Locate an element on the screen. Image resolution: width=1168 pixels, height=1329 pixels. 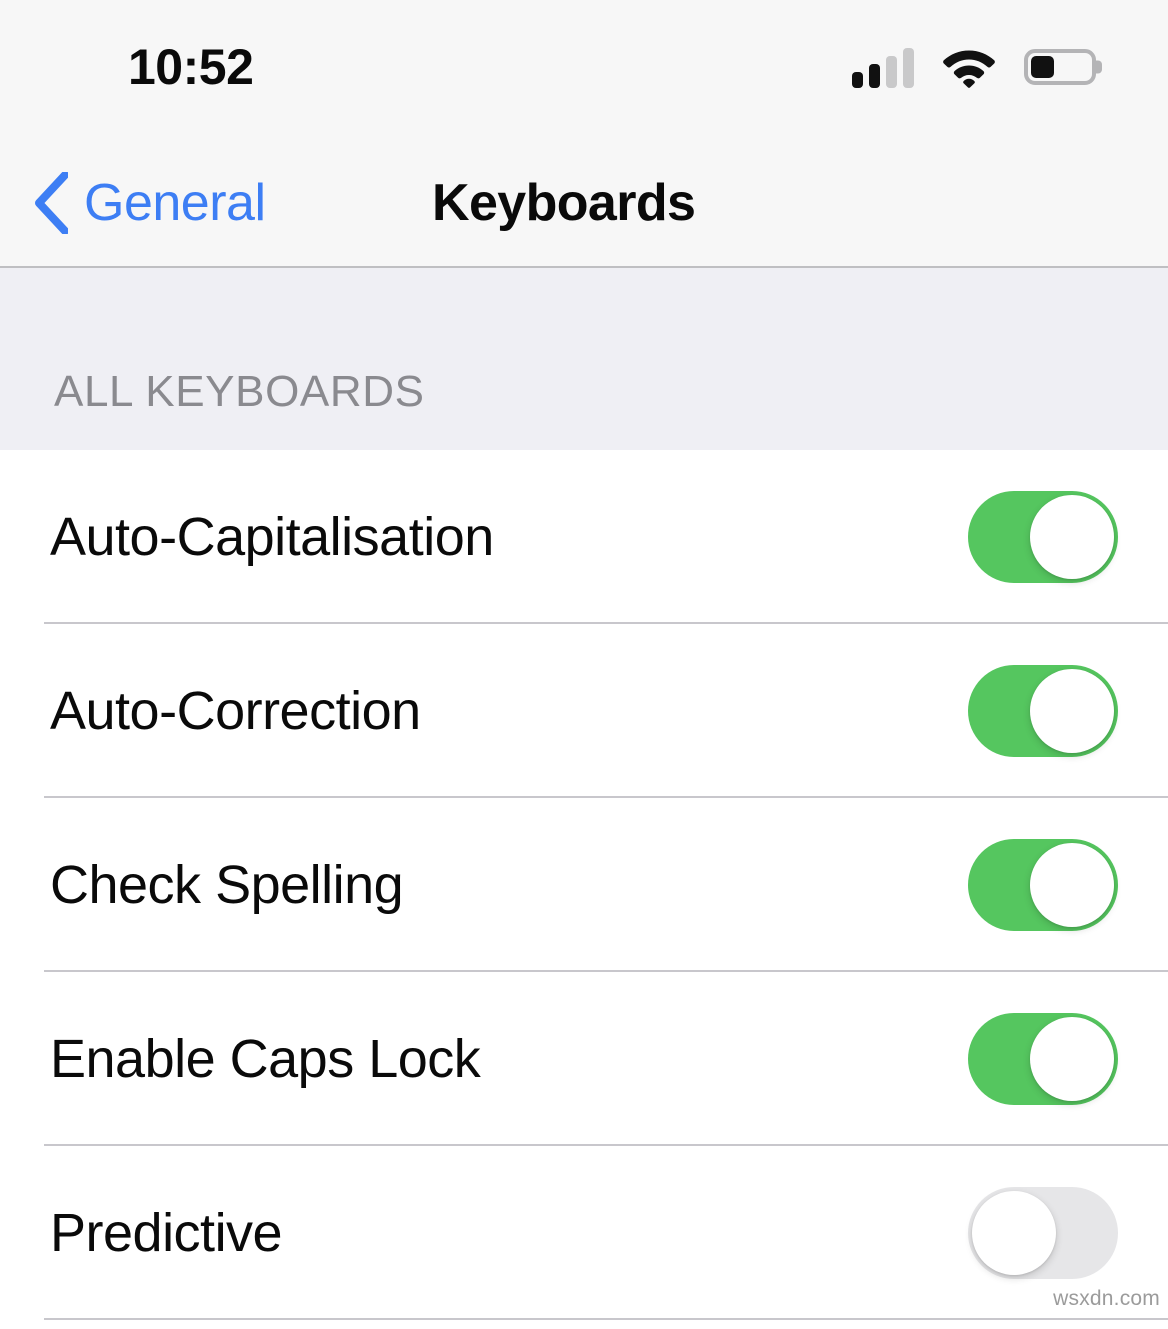
battery-icon is located at coordinates (1060, 67).